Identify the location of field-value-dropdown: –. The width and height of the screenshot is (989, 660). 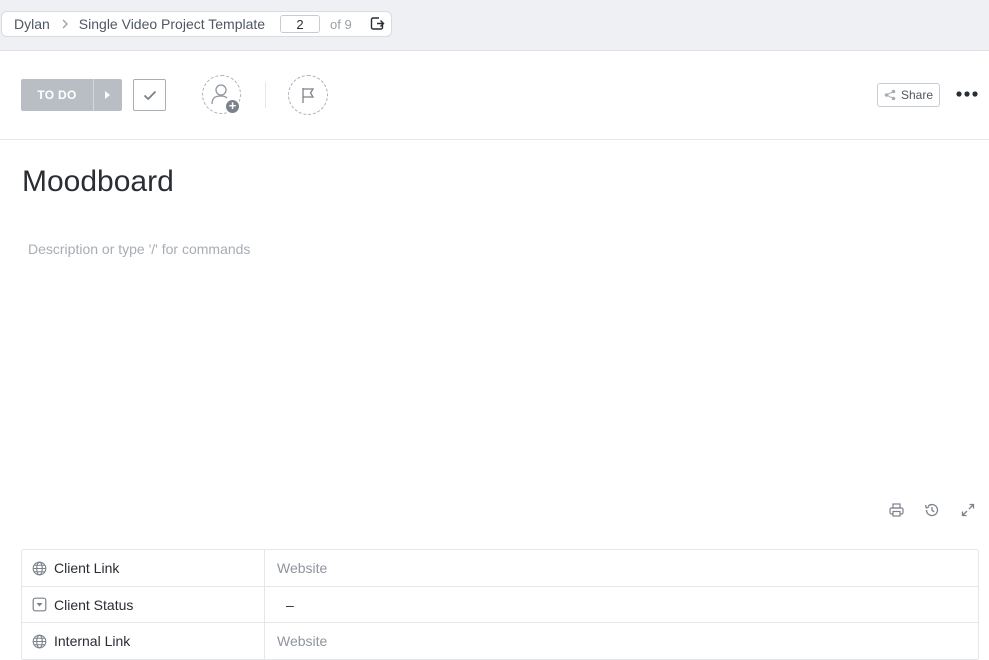
(621, 604).